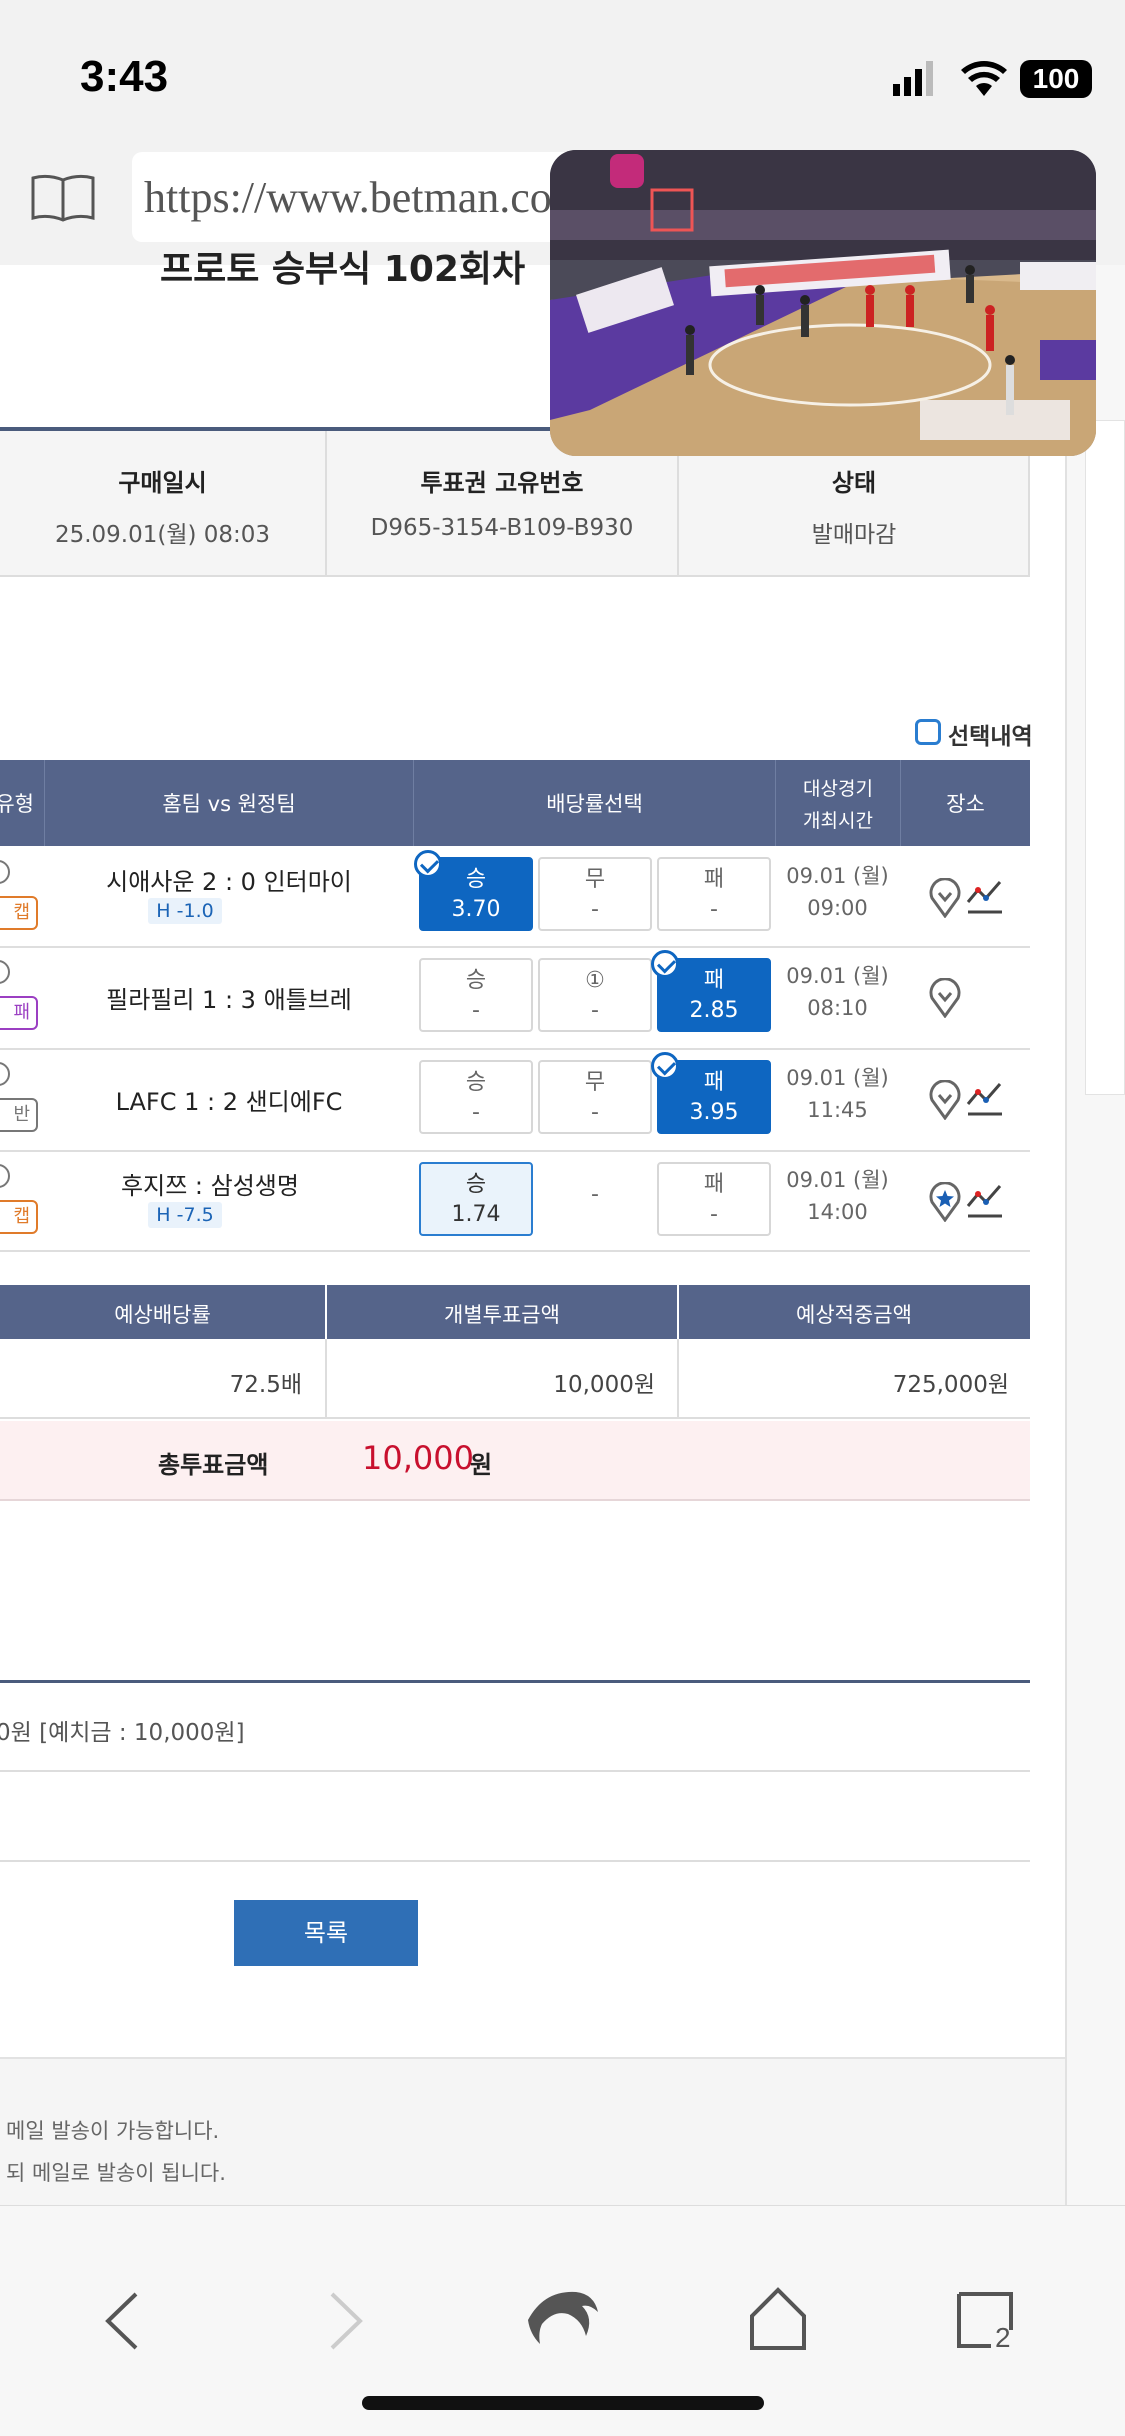 The width and height of the screenshot is (1125, 2436). I want to click on battery-icon: 100, so click(1056, 79).